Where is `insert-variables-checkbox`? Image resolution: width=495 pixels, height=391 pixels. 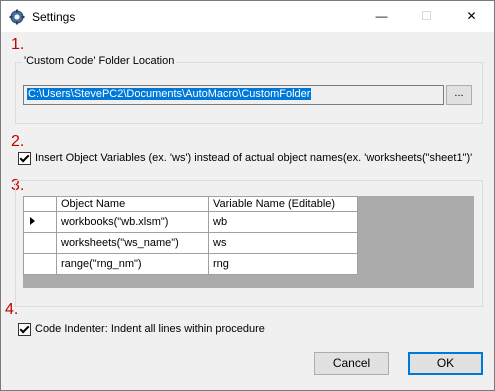
insert-variables-checkbox is located at coordinates (24, 158).